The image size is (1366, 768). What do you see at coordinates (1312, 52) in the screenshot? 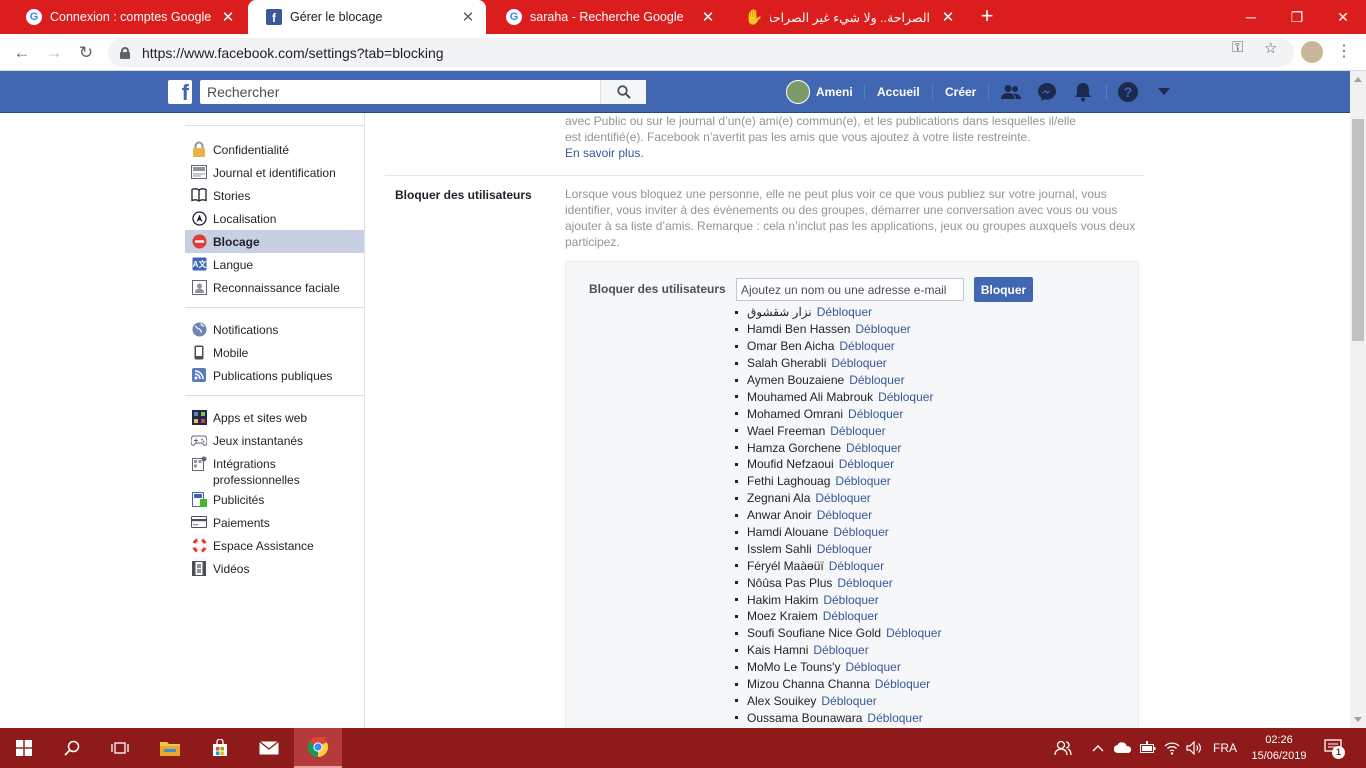
I see `profile-avatar` at bounding box center [1312, 52].